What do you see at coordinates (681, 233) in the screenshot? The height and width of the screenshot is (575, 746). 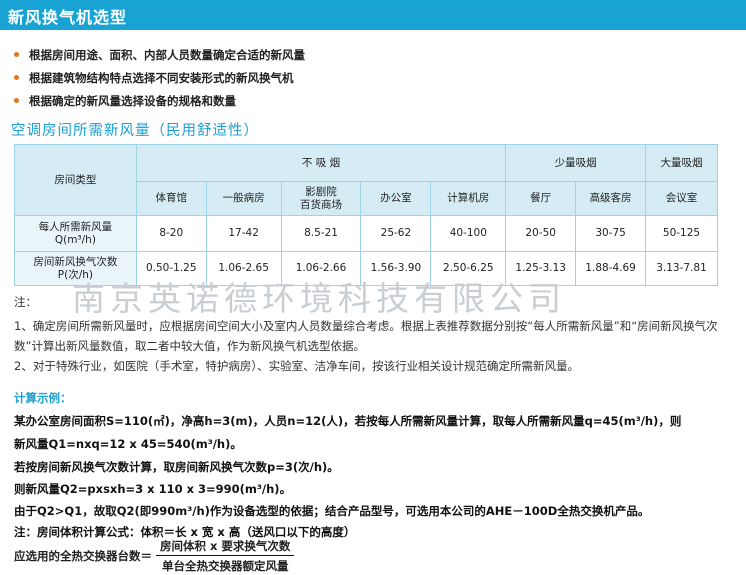 I see `table-cell: 50-125` at bounding box center [681, 233].